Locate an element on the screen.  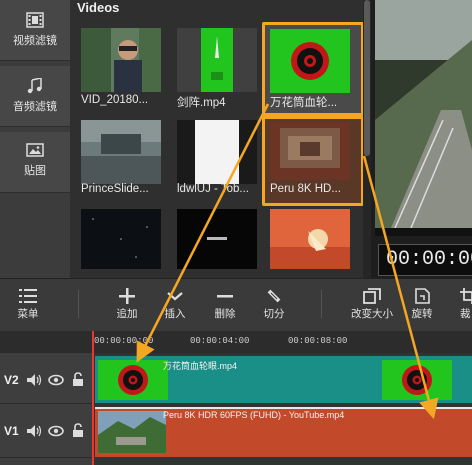
filter-sidebar: 视频滤镜 音频滤镜 贴图 is located at coordinates (35, 139).